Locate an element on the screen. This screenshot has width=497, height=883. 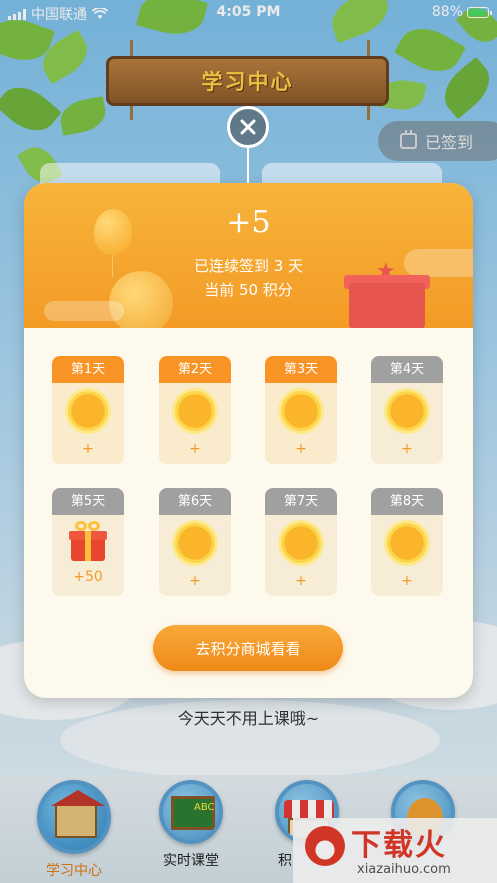
day-card-1: 第1天 + is located at coordinates (88, 410).